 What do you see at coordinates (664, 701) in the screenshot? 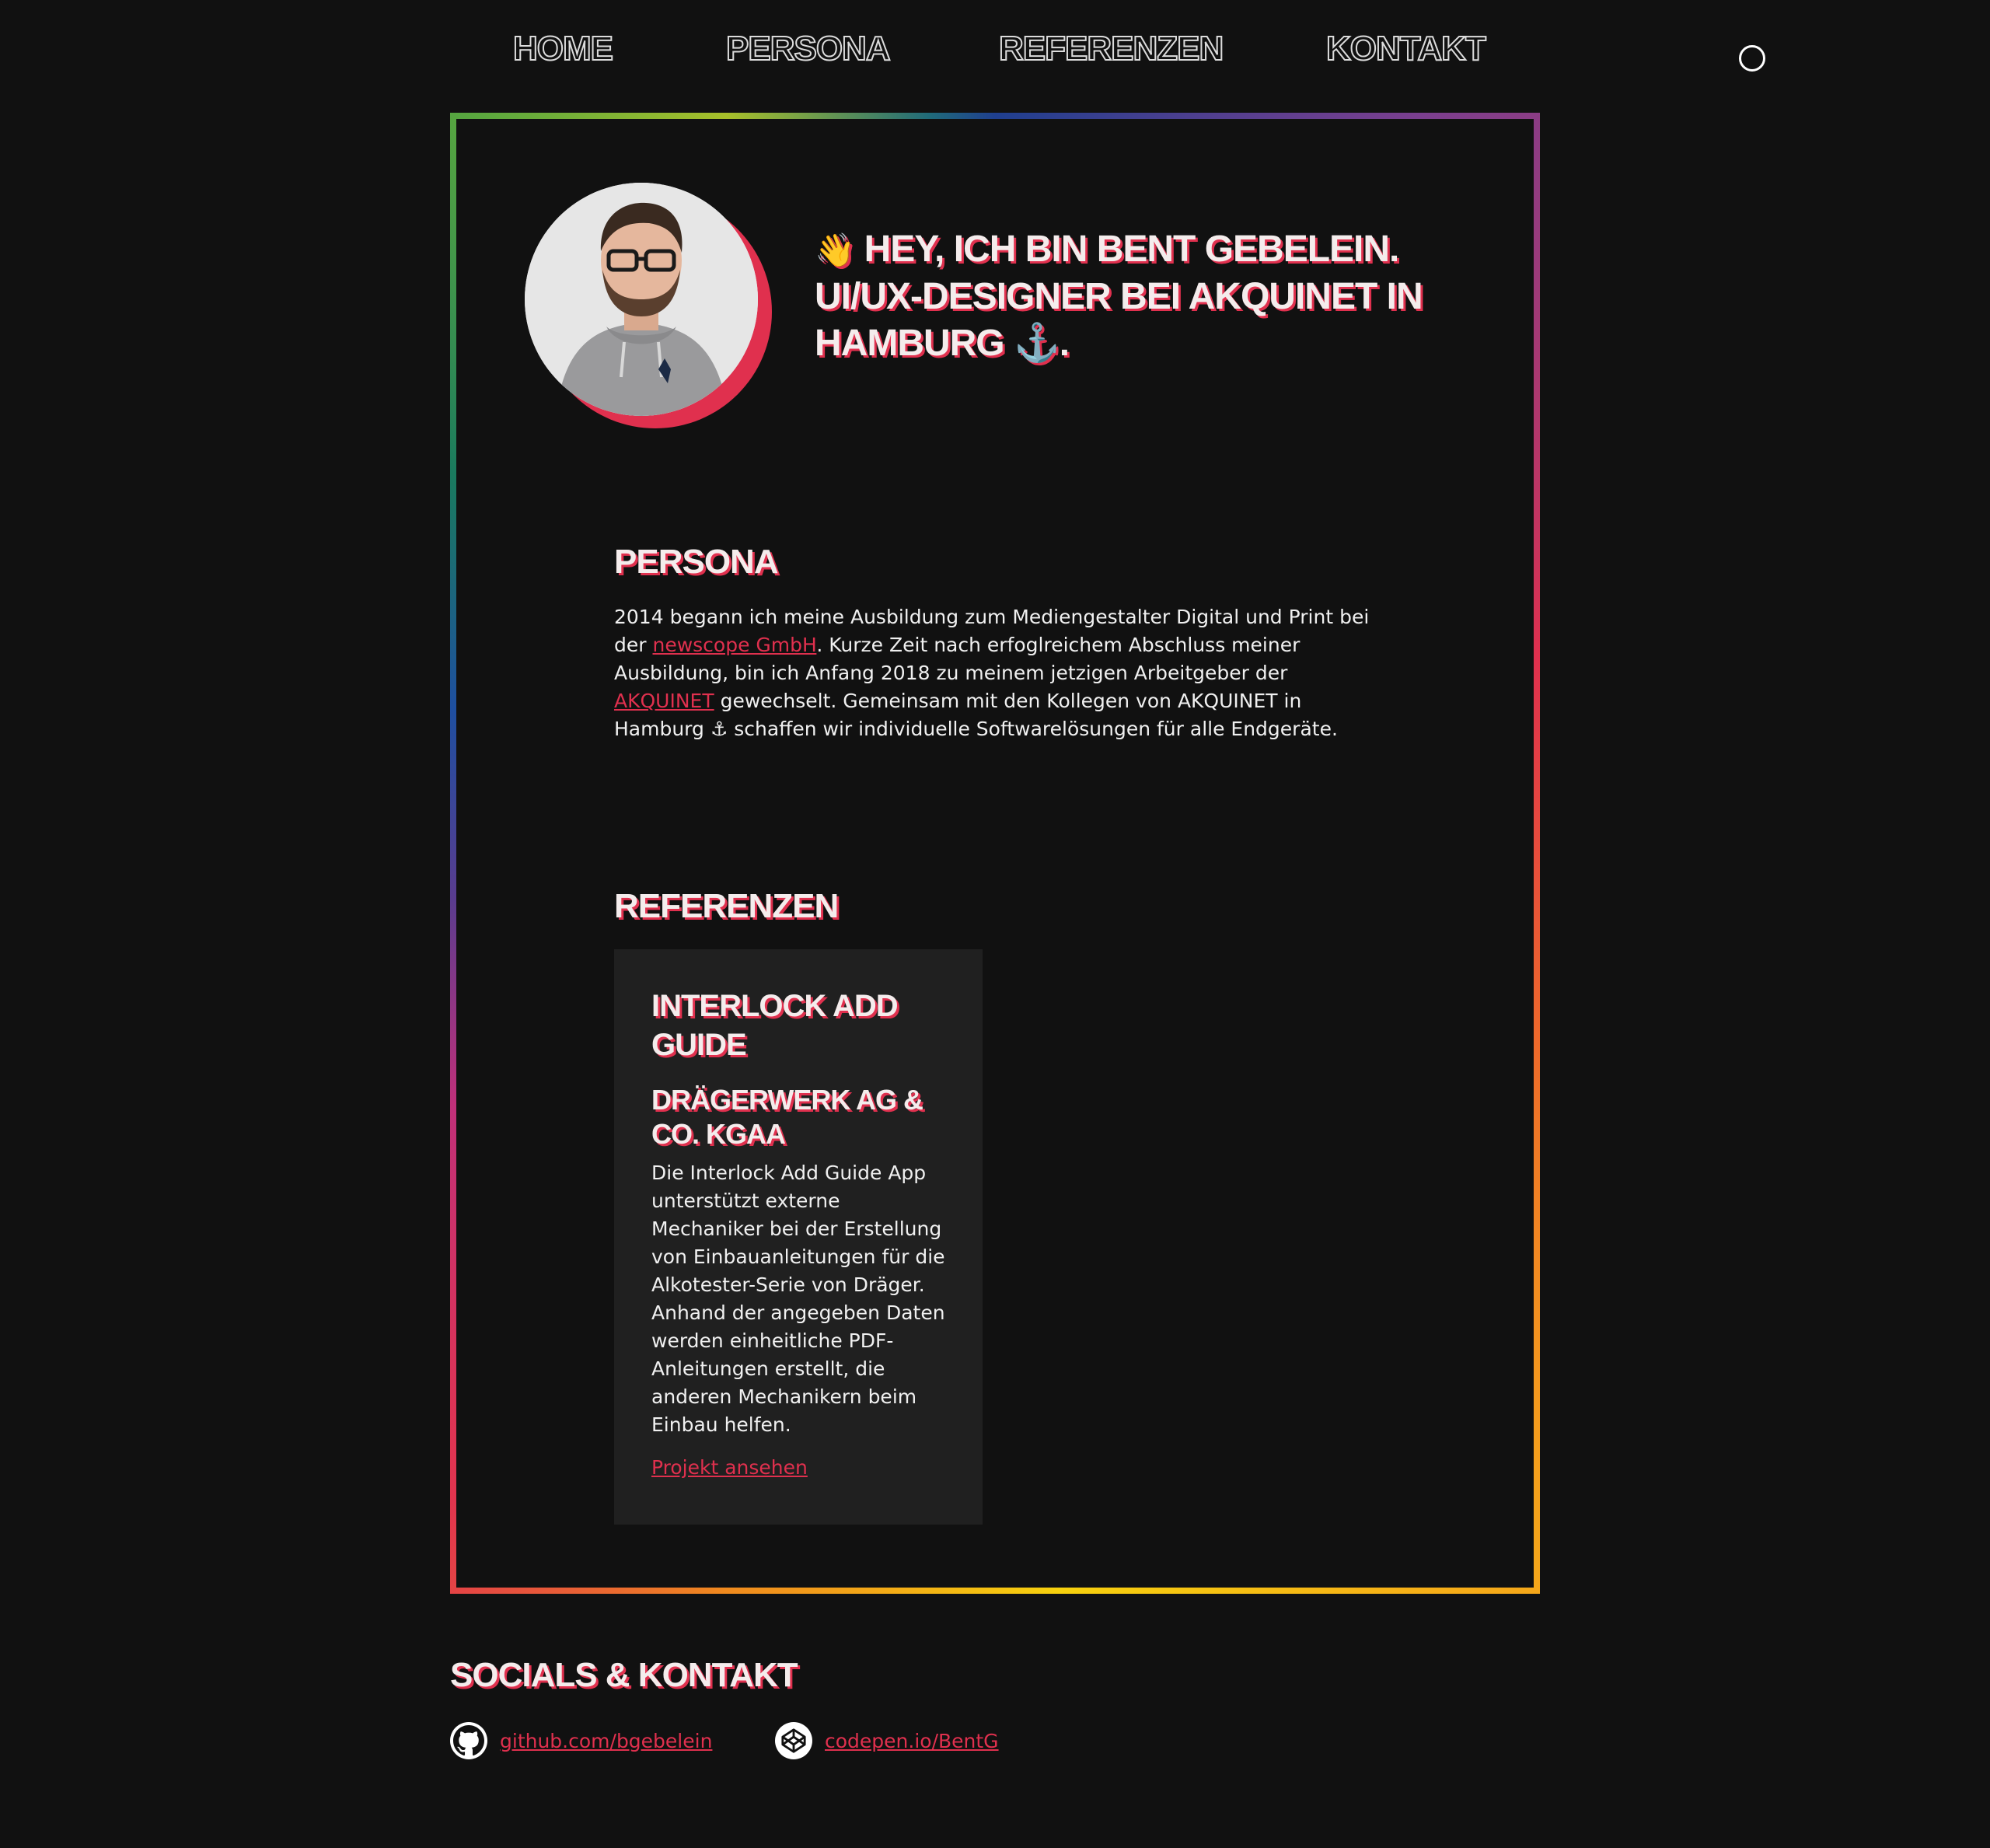
I see `akquinet-link: AKQUINET` at bounding box center [664, 701].